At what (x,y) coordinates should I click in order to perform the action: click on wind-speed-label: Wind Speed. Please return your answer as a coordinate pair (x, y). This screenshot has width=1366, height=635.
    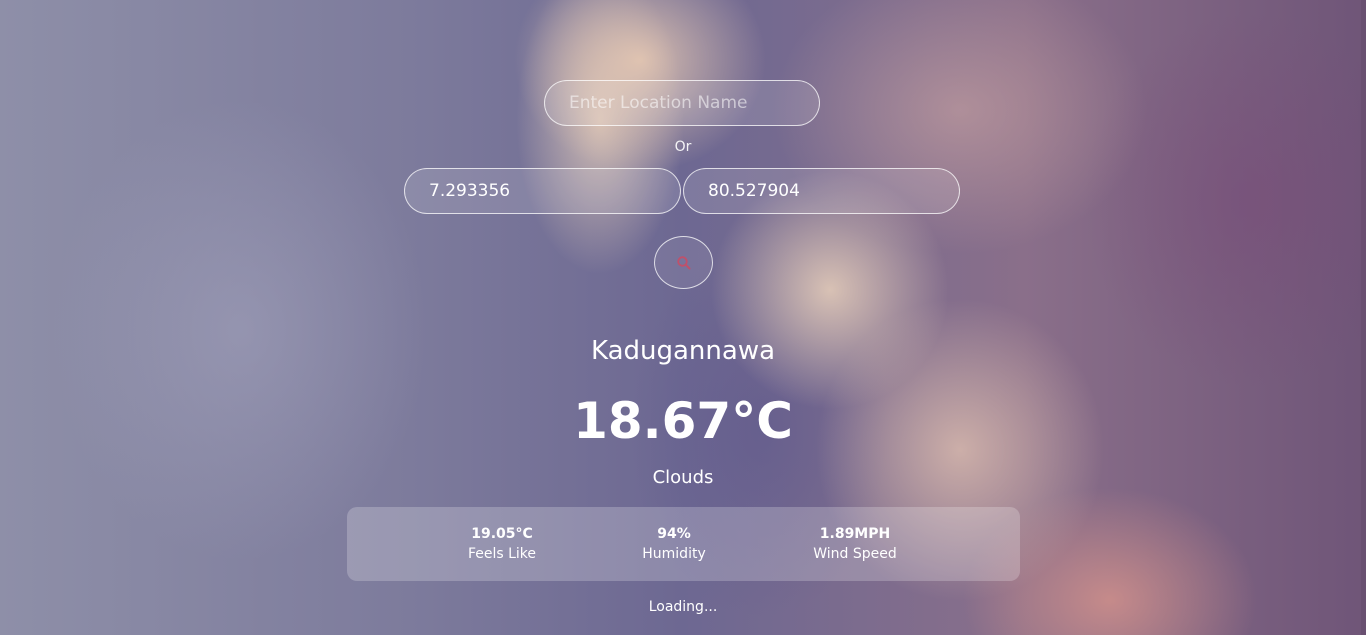
    Looking at the image, I should click on (855, 554).